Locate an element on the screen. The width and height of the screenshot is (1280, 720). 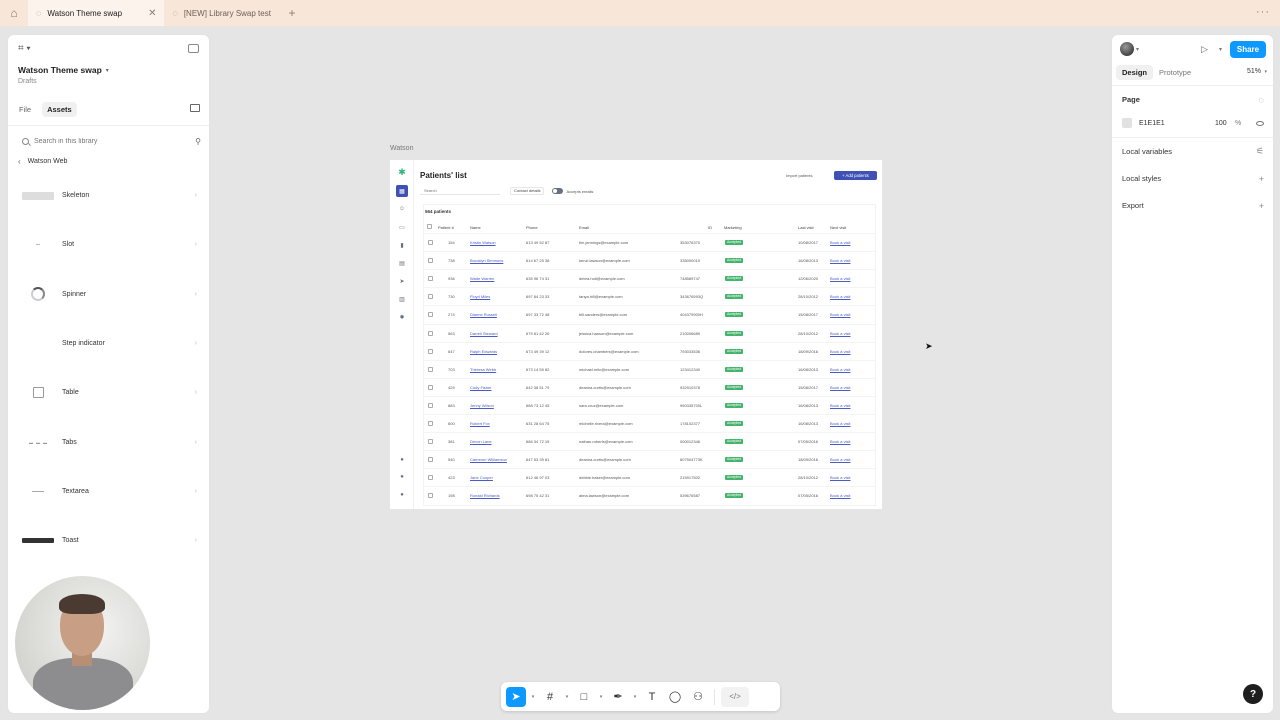
list-item: Toast › is located at coordinates (108, 540).